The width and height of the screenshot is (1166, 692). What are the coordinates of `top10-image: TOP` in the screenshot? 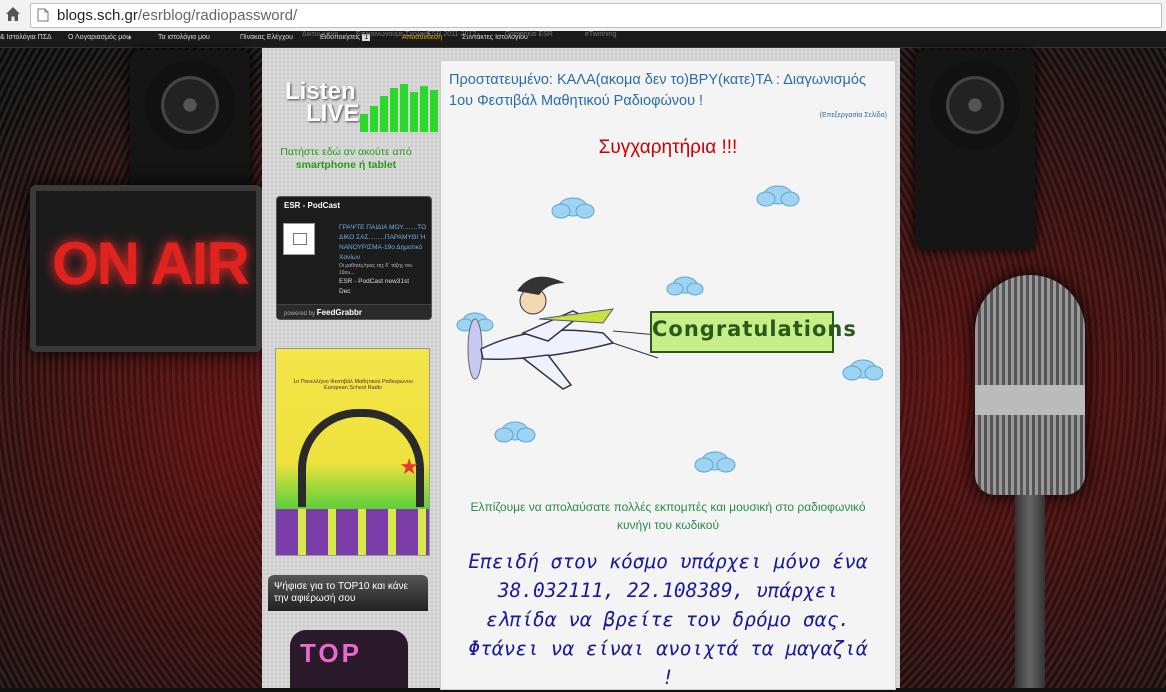 It's located at (349, 659).